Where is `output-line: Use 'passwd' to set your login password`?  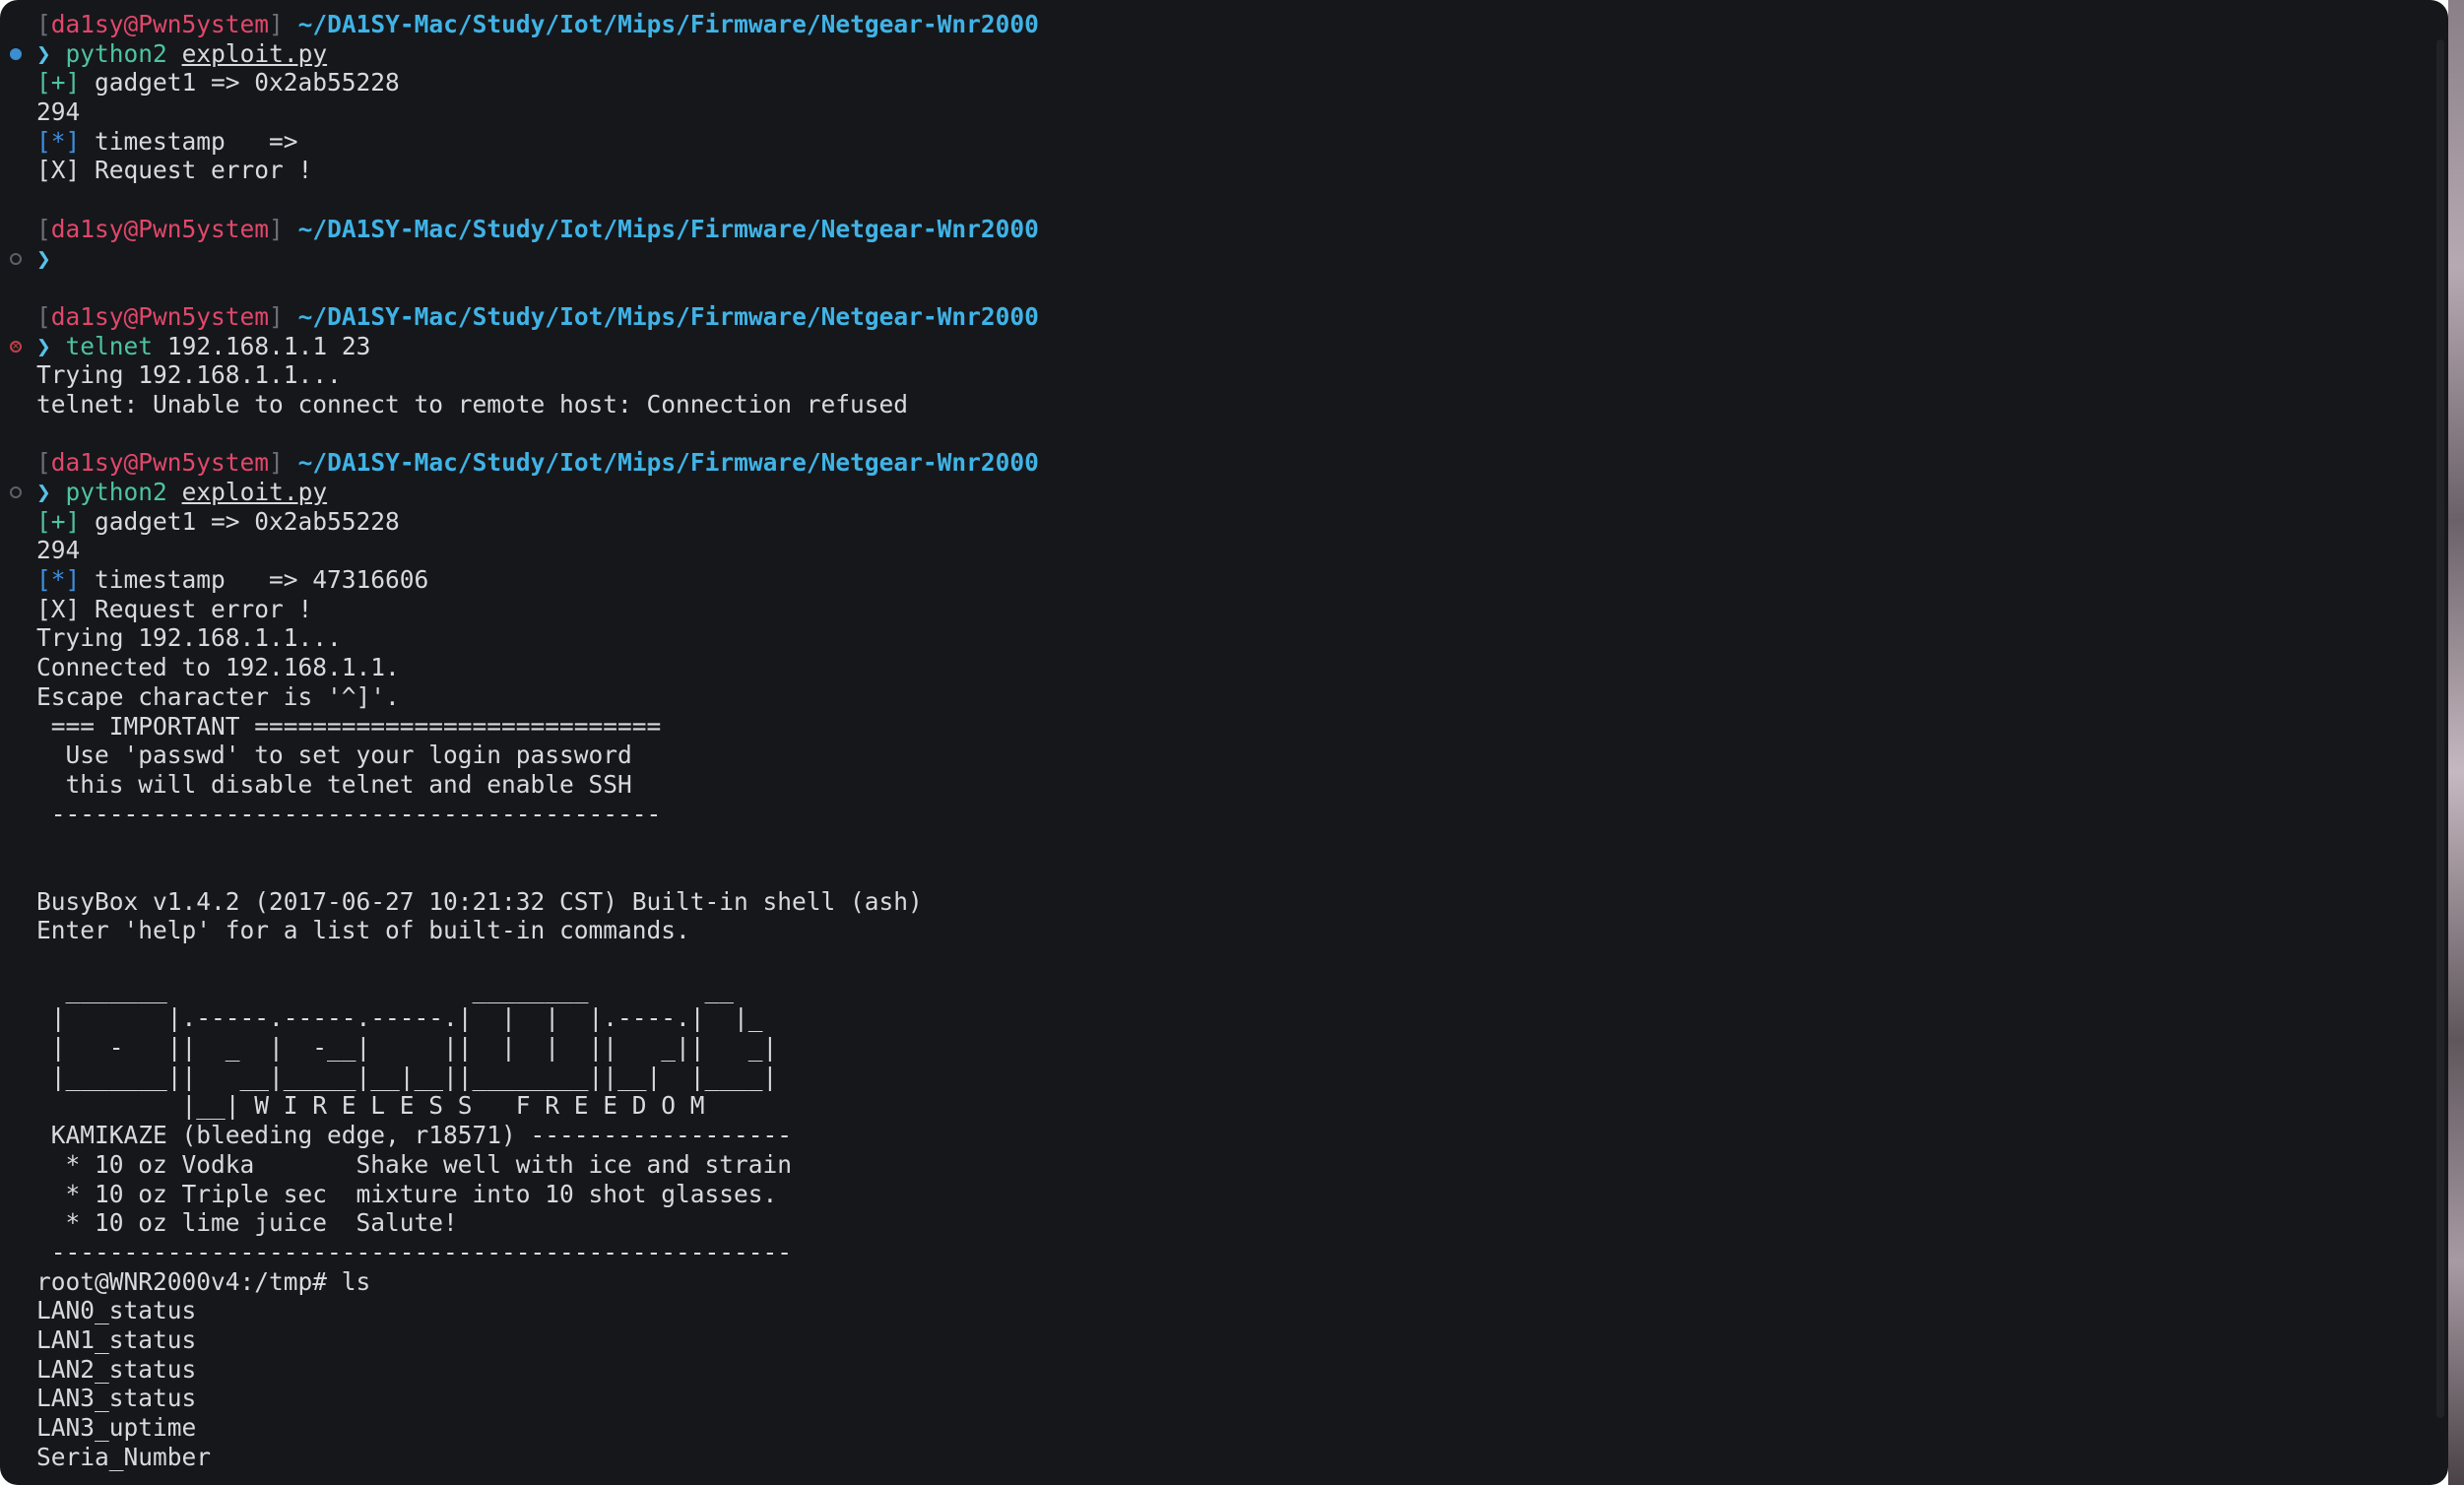
output-line: Use 'passwd' to set your login password is located at coordinates (334, 755).